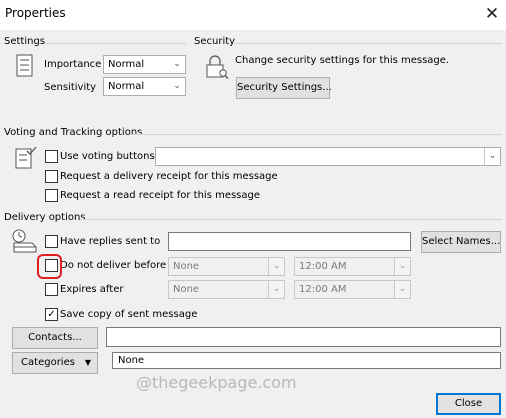 The height and width of the screenshot is (418, 506). What do you see at coordinates (51, 195) in the screenshot?
I see `read-receipt-checkbox` at bounding box center [51, 195].